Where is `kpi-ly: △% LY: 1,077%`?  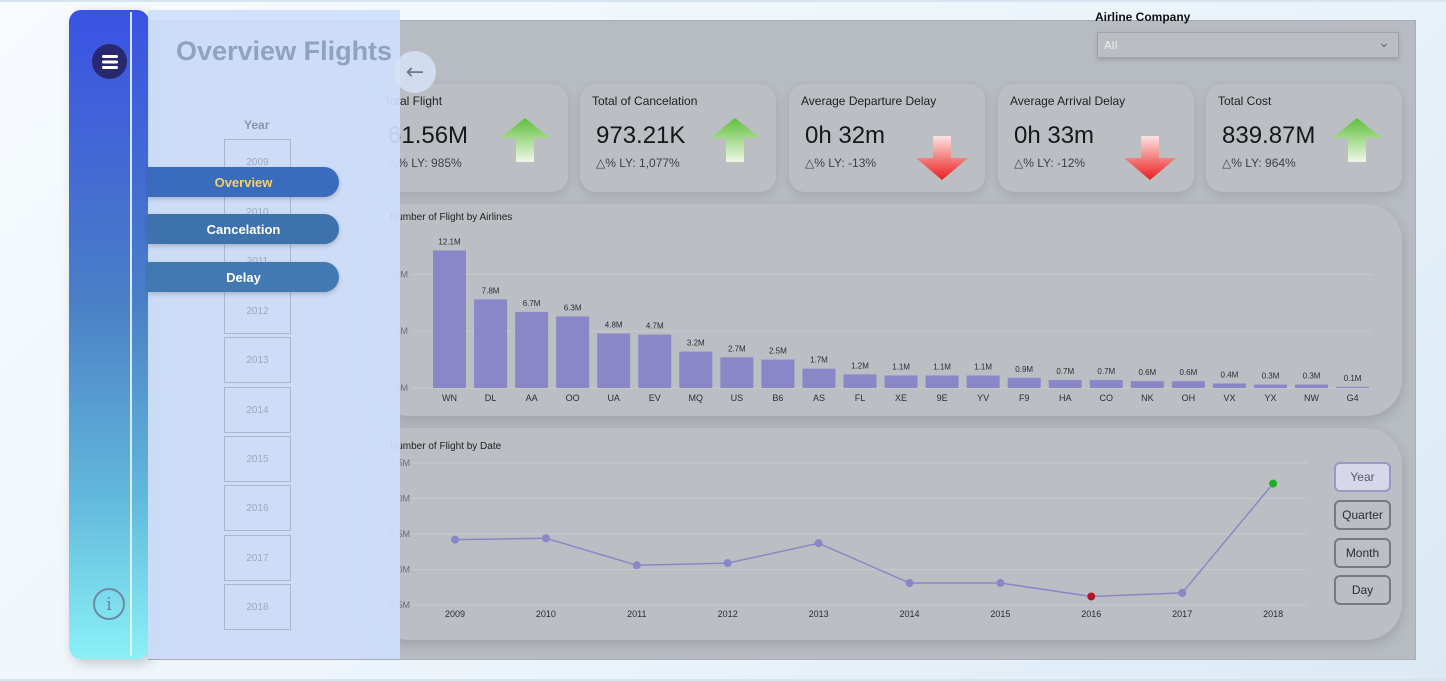
kpi-ly: △% LY: 1,077% is located at coordinates (638, 163).